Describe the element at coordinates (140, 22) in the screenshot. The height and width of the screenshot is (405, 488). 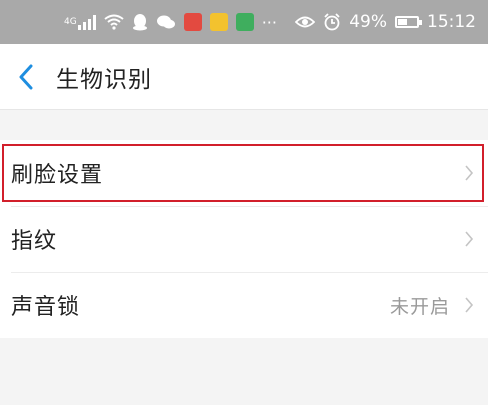
I see `qq-icon` at that location.